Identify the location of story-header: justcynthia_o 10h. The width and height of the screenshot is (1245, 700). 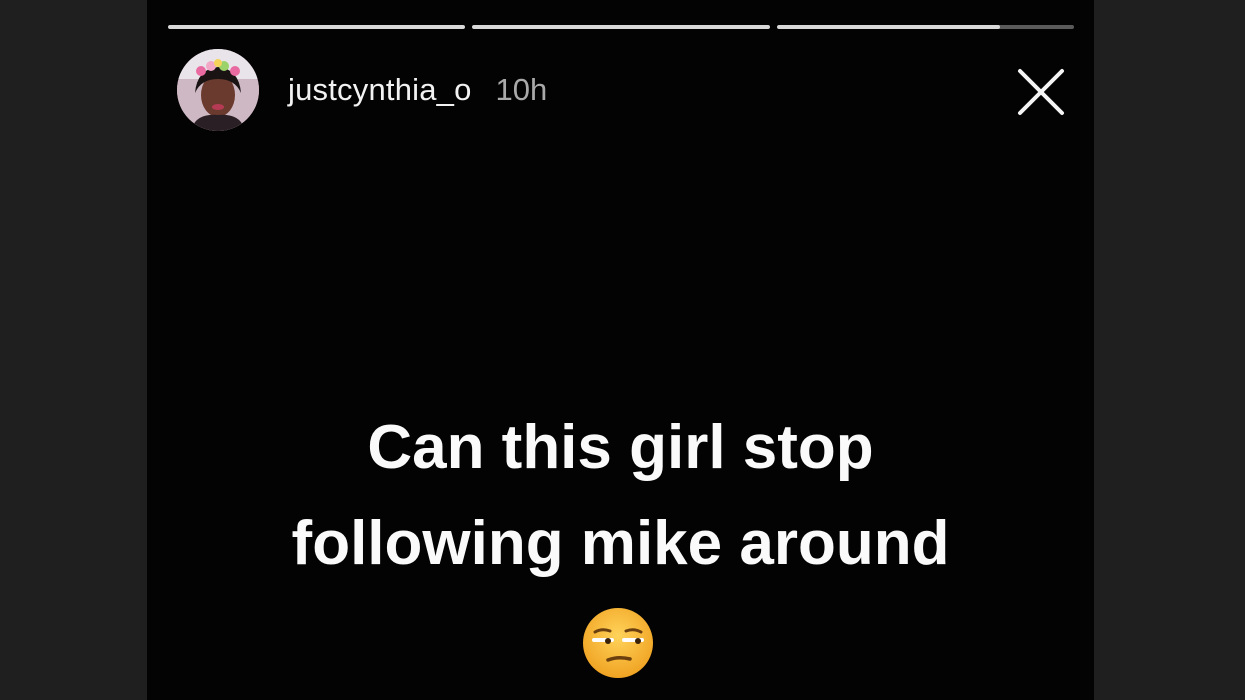
(362, 90).